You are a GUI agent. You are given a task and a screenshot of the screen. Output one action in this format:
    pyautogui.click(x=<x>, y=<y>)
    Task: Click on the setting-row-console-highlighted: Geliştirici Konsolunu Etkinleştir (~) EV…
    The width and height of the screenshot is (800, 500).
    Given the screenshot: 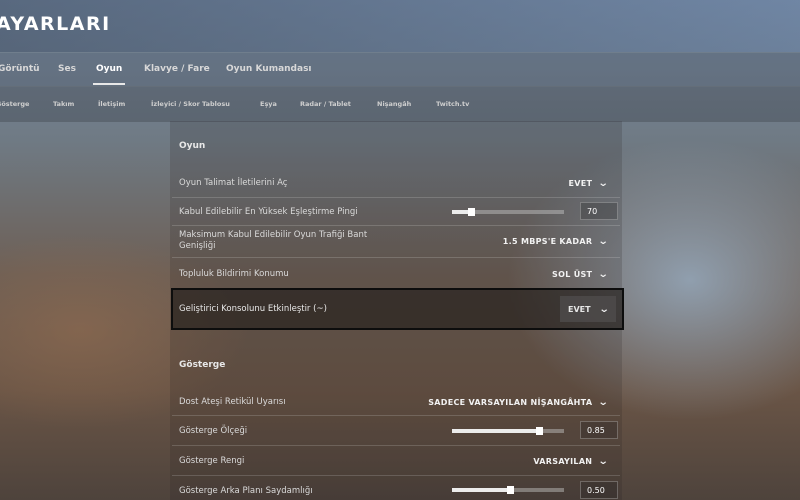 What is the action you would take?
    pyautogui.click(x=397, y=309)
    